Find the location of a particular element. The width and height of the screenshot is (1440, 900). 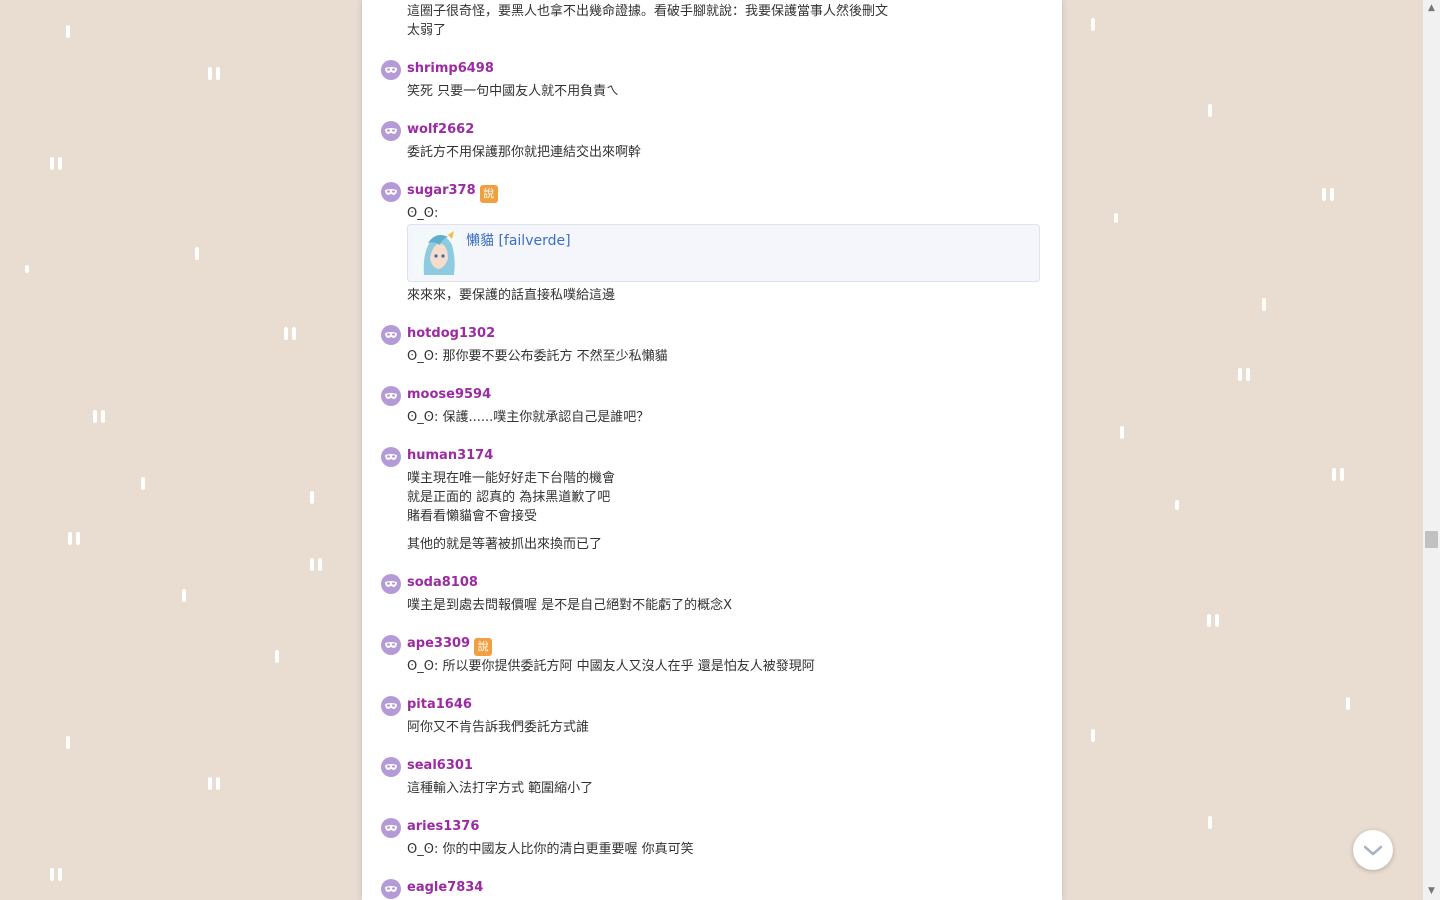

comment-text: 太弱了 is located at coordinates (427, 30).